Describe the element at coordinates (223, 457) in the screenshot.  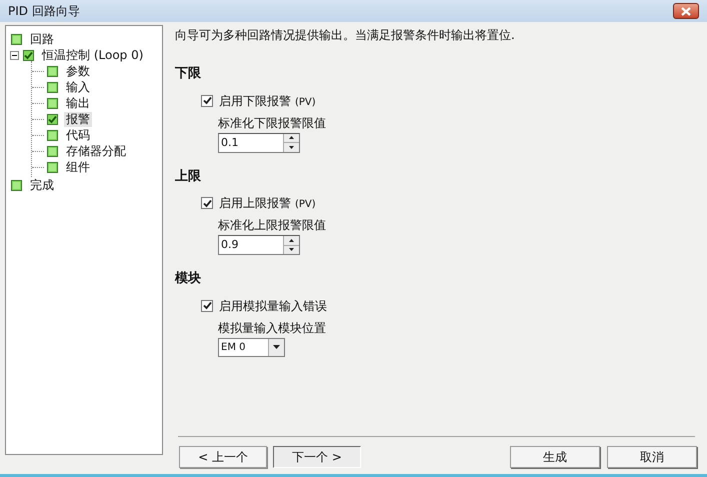
I see `nav-button: < 上一个` at that location.